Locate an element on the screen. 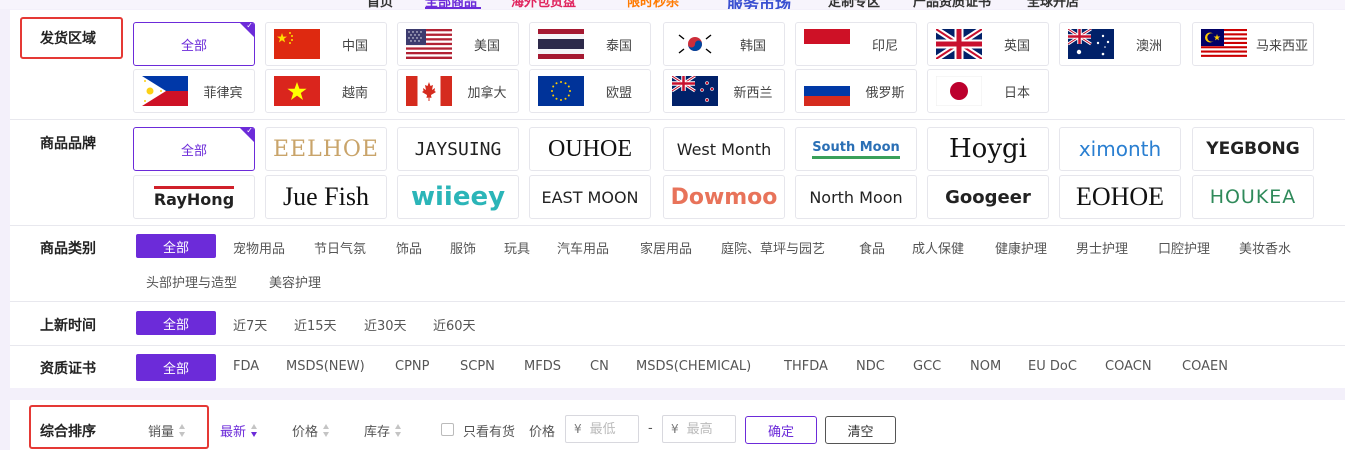 The width and height of the screenshot is (1345, 450). sort-newest: 最新 is located at coordinates (239, 430).